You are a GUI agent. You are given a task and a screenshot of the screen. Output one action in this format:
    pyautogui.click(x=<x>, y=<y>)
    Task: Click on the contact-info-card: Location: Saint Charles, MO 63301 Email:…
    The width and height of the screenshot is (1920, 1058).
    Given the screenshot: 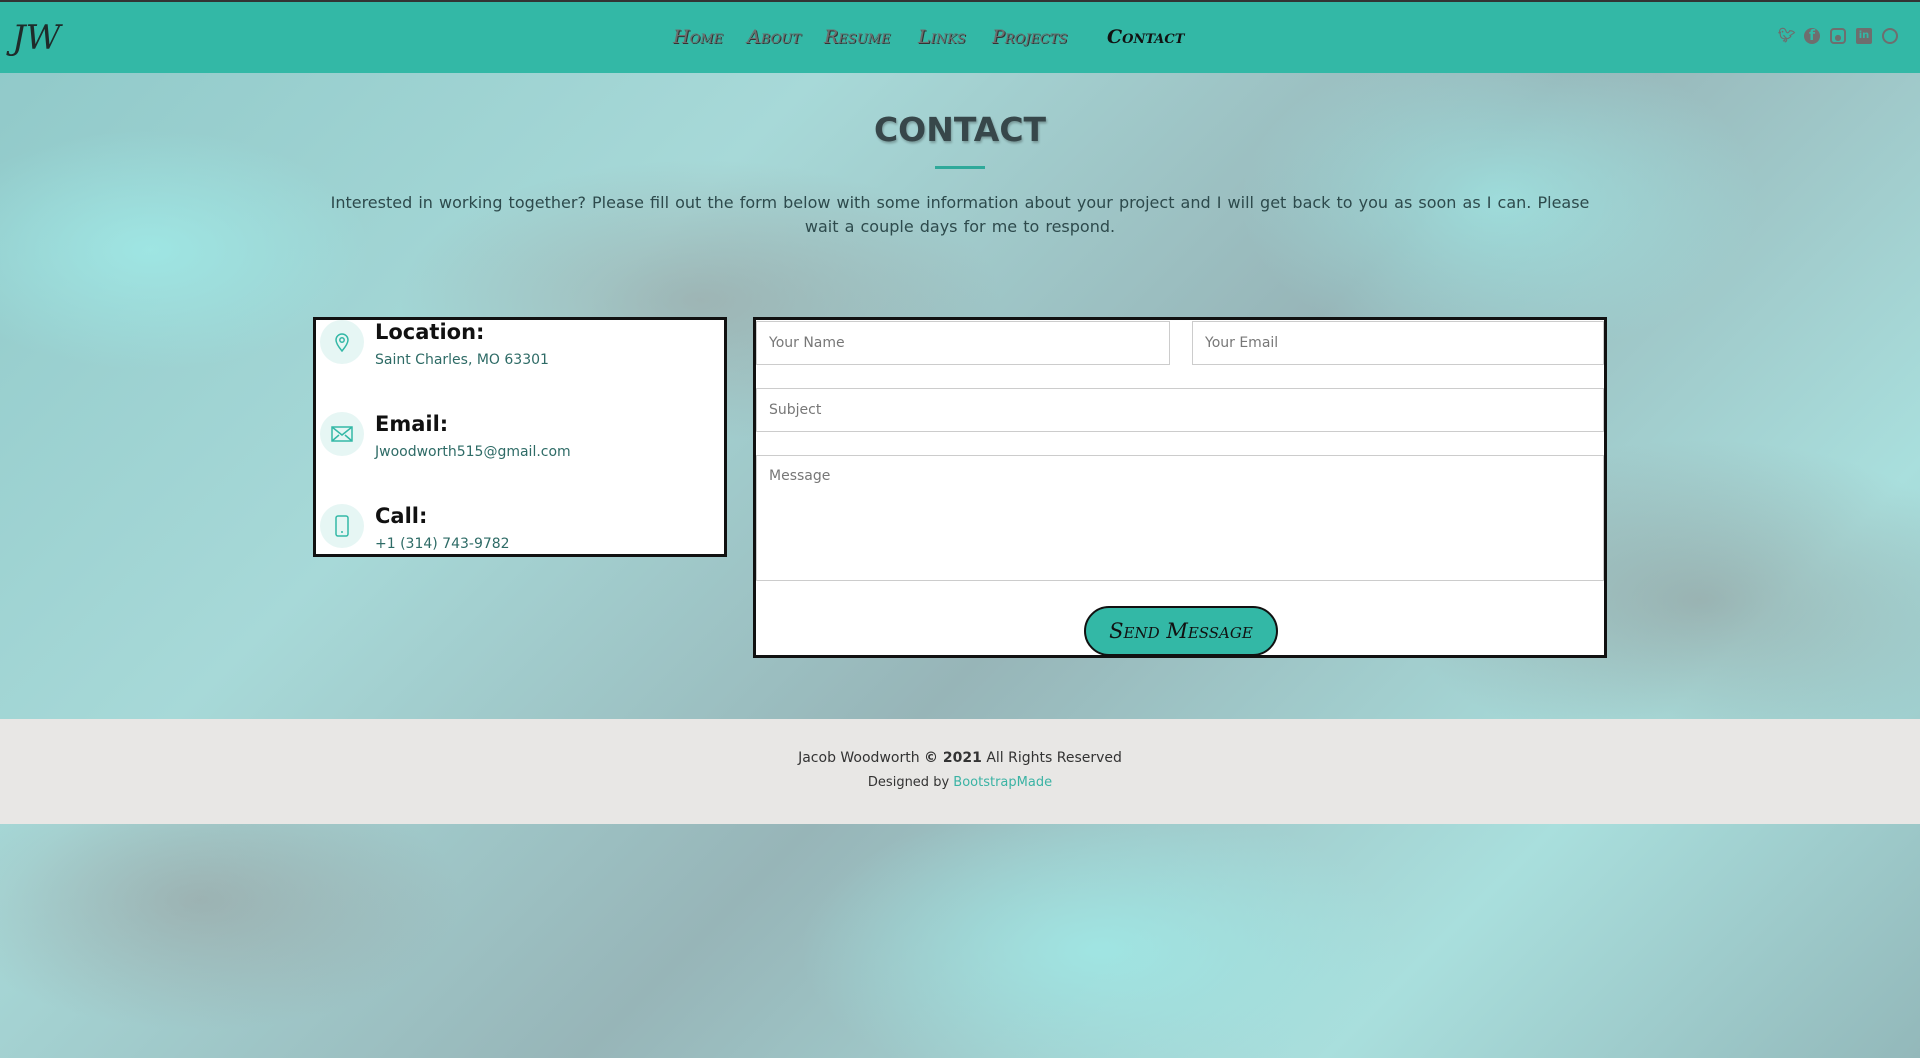 What is the action you would take?
    pyautogui.click(x=520, y=437)
    